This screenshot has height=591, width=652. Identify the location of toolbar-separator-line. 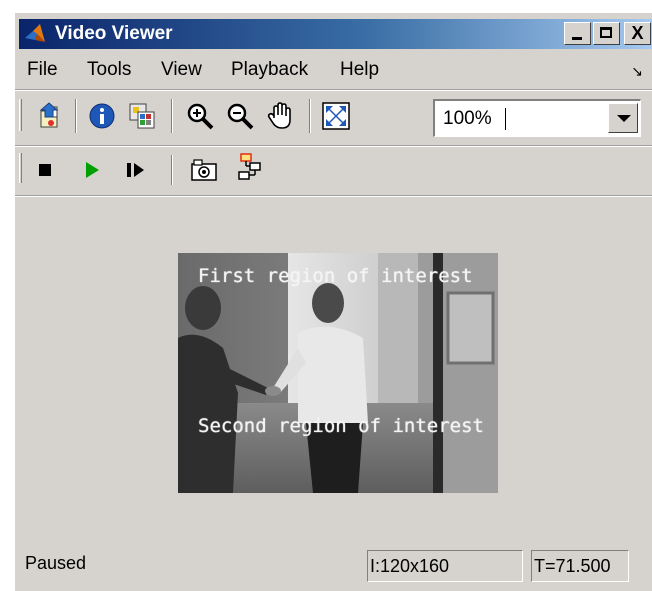
(333, 146).